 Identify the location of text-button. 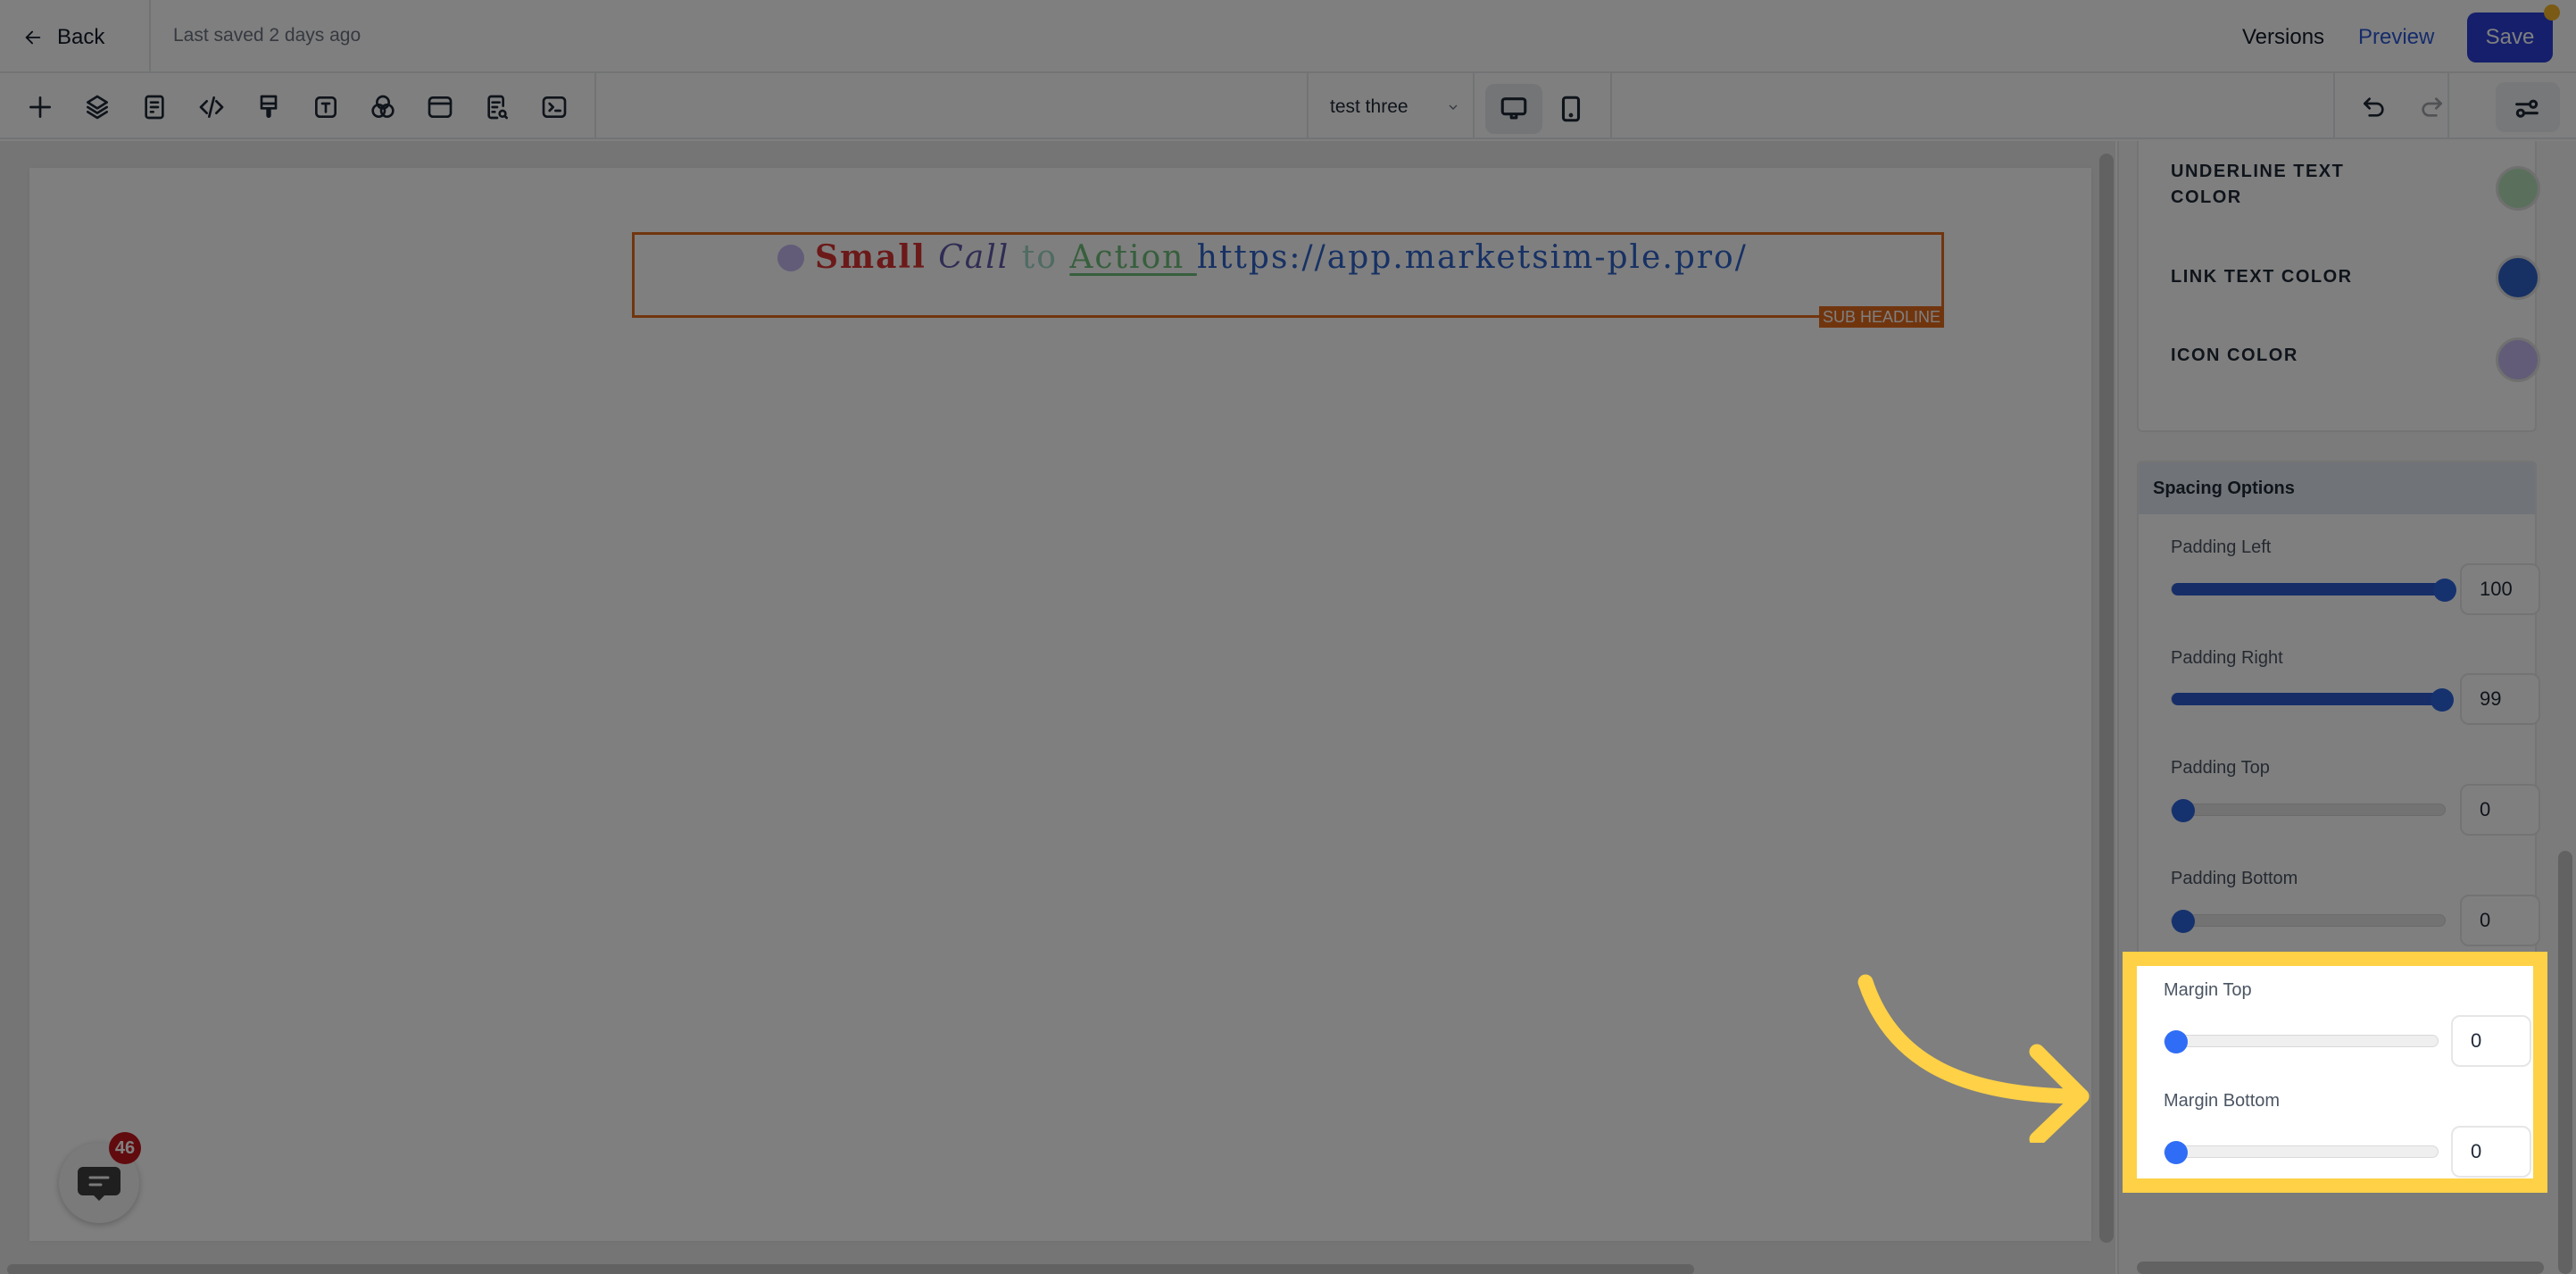
(326, 107).